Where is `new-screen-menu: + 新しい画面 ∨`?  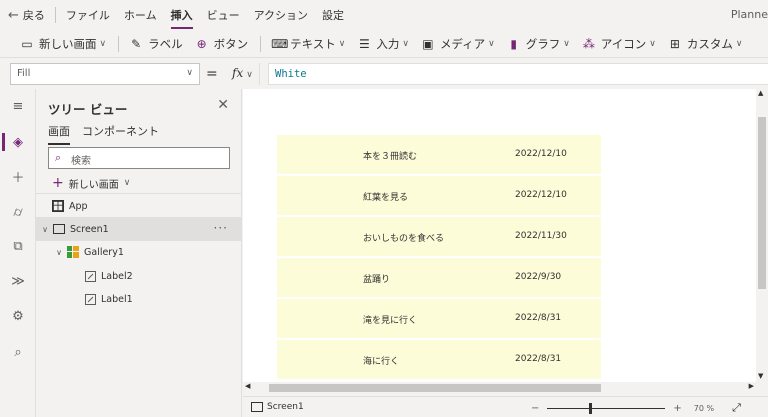 new-screen-menu: + 新しい画面 ∨ is located at coordinates (91, 183).